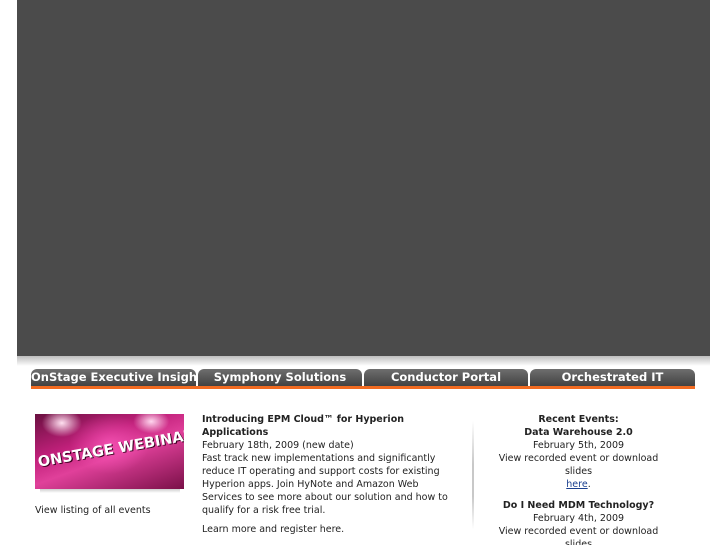 The image size is (727, 545). I want to click on event-link-row: here., so click(578, 484).